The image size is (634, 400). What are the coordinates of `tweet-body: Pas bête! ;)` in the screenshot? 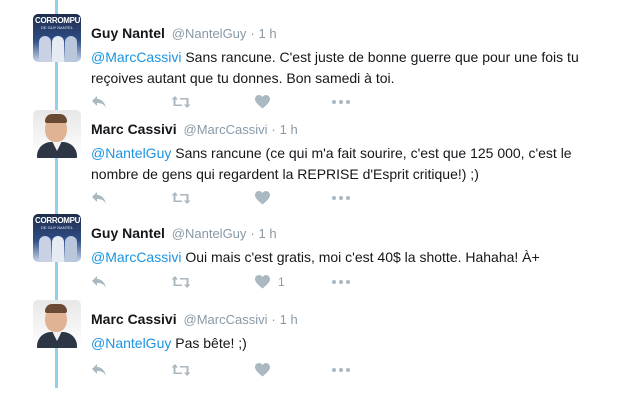 It's located at (209, 343).